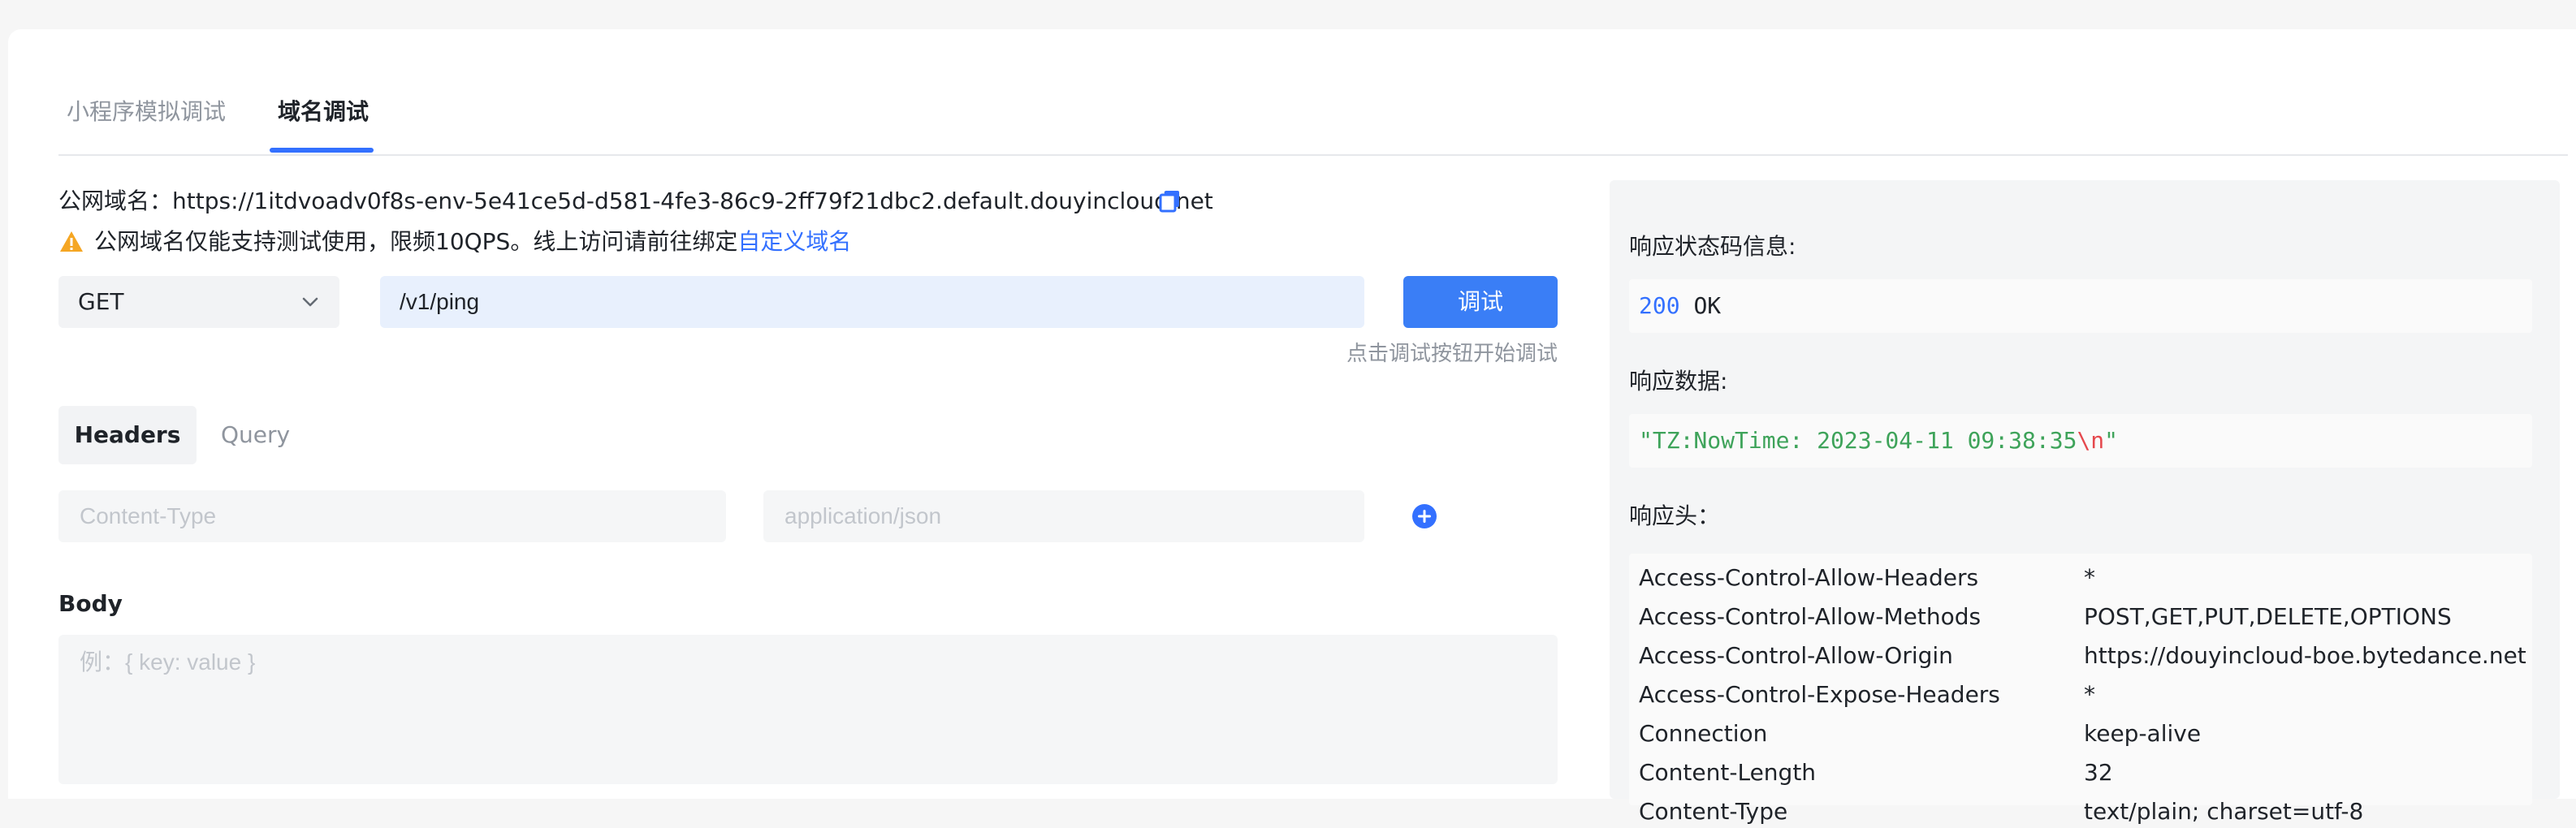 This screenshot has height=828, width=2576. I want to click on tab-miniprogram-debug: 小程序模拟调试, so click(146, 112).